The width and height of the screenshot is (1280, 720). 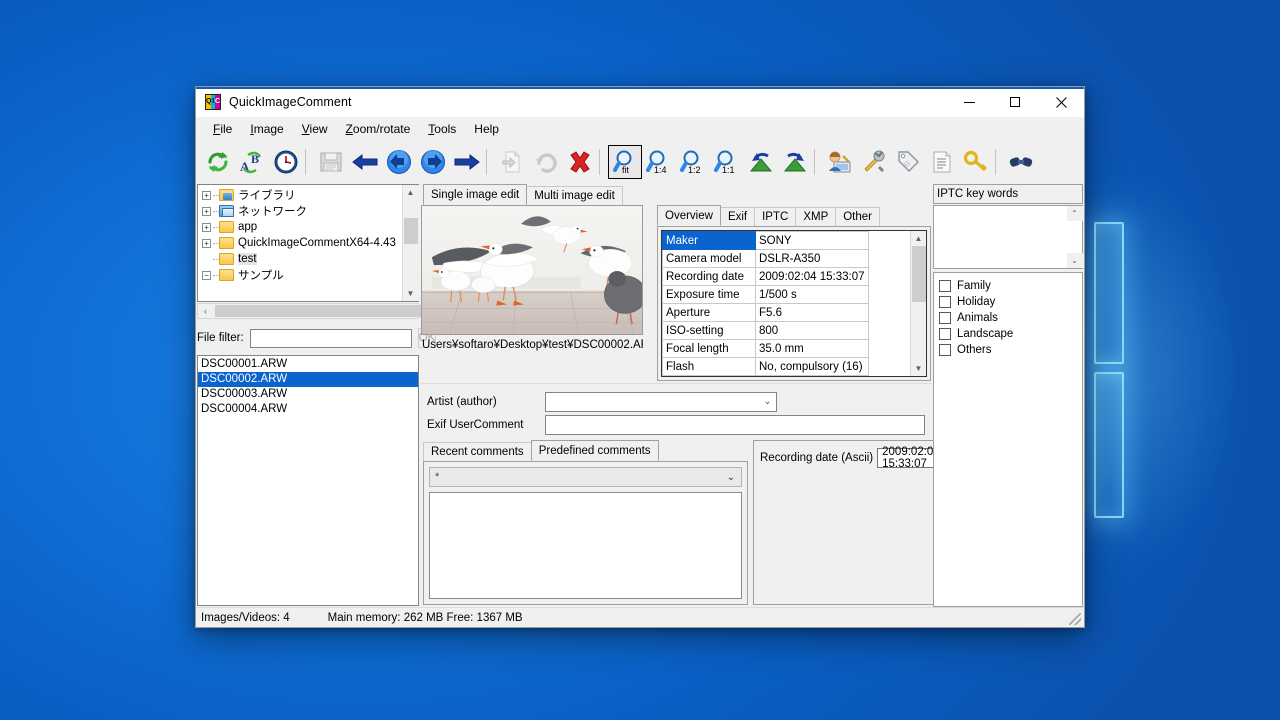 What do you see at coordinates (594, 450) in the screenshot?
I see `tab-predefined-comments: Predefined comments` at bounding box center [594, 450].